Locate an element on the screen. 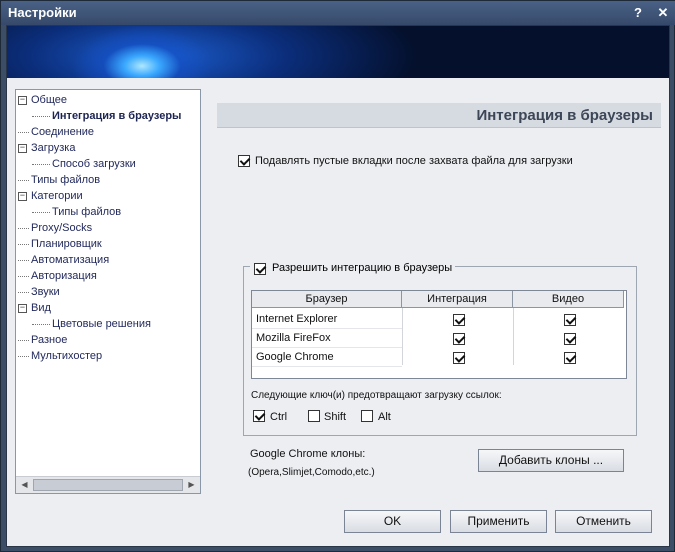 The height and width of the screenshot is (552, 675). tree-item: Звуки is located at coordinates (39, 292).